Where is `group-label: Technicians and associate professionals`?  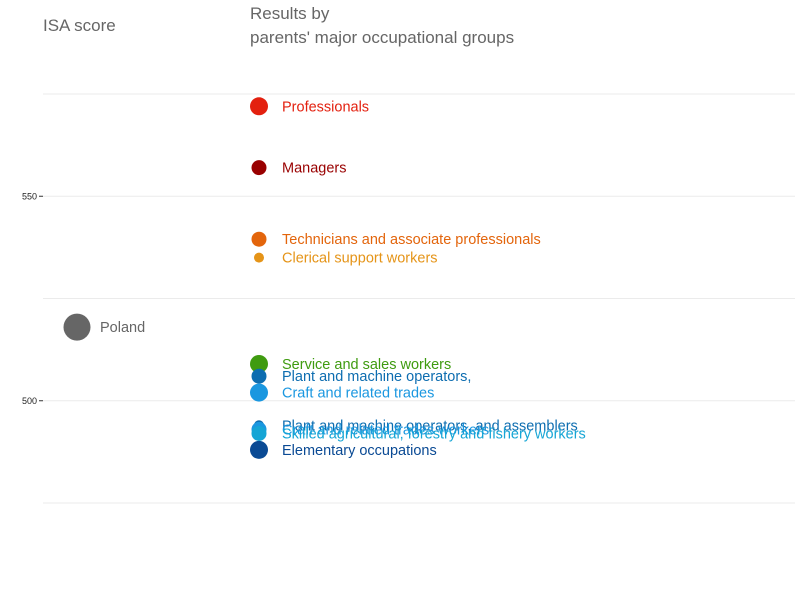 group-label: Technicians and associate professionals is located at coordinates (411, 240).